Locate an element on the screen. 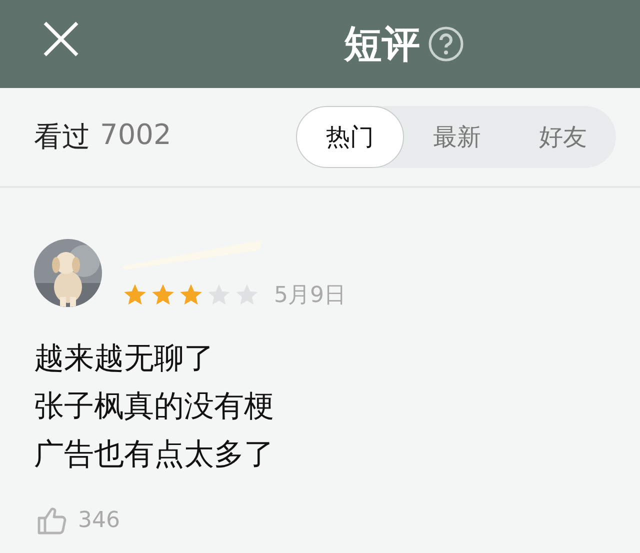 The height and width of the screenshot is (553, 640). review-text: 广告也有点太多了 is located at coordinates (154, 455).